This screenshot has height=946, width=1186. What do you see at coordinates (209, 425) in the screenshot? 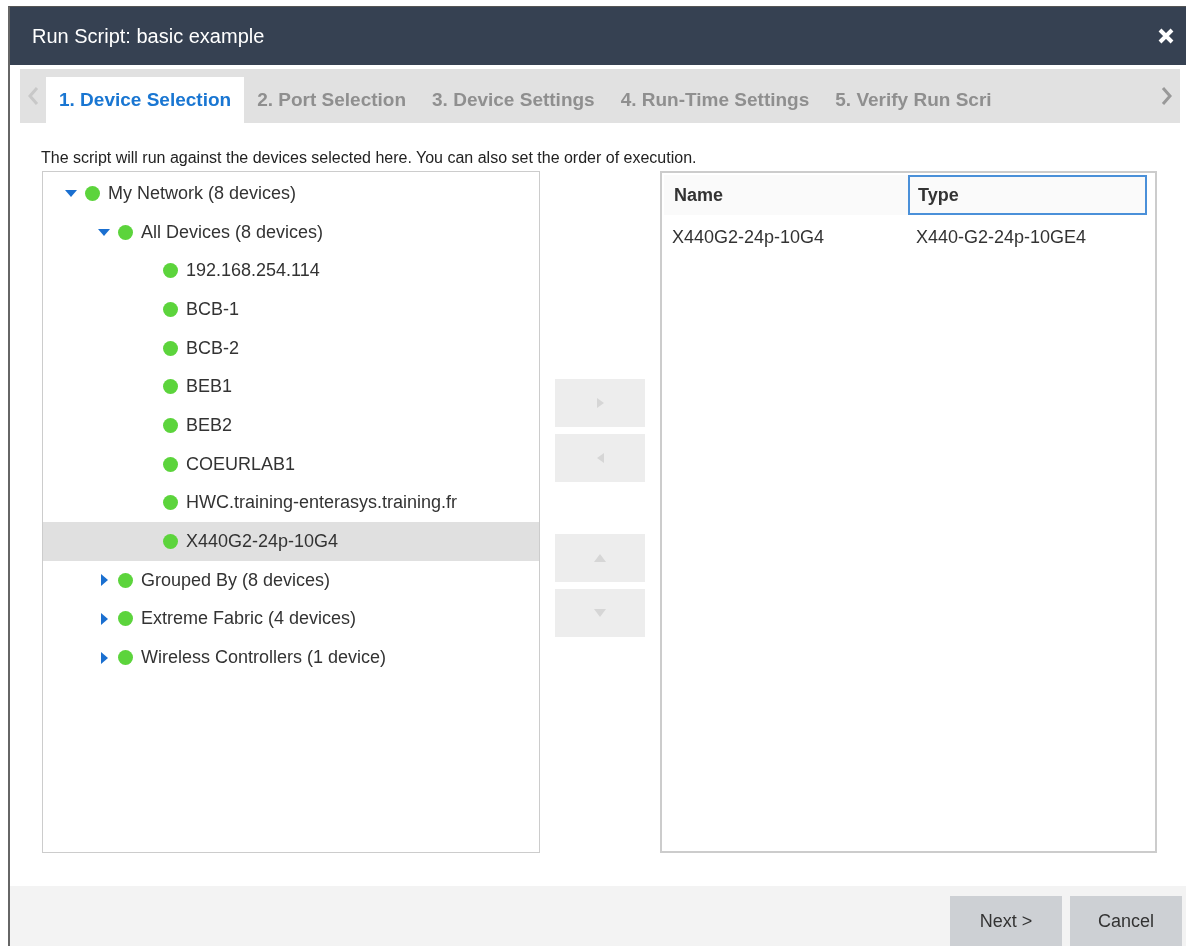
I see `tree-item-label: BEB2` at bounding box center [209, 425].